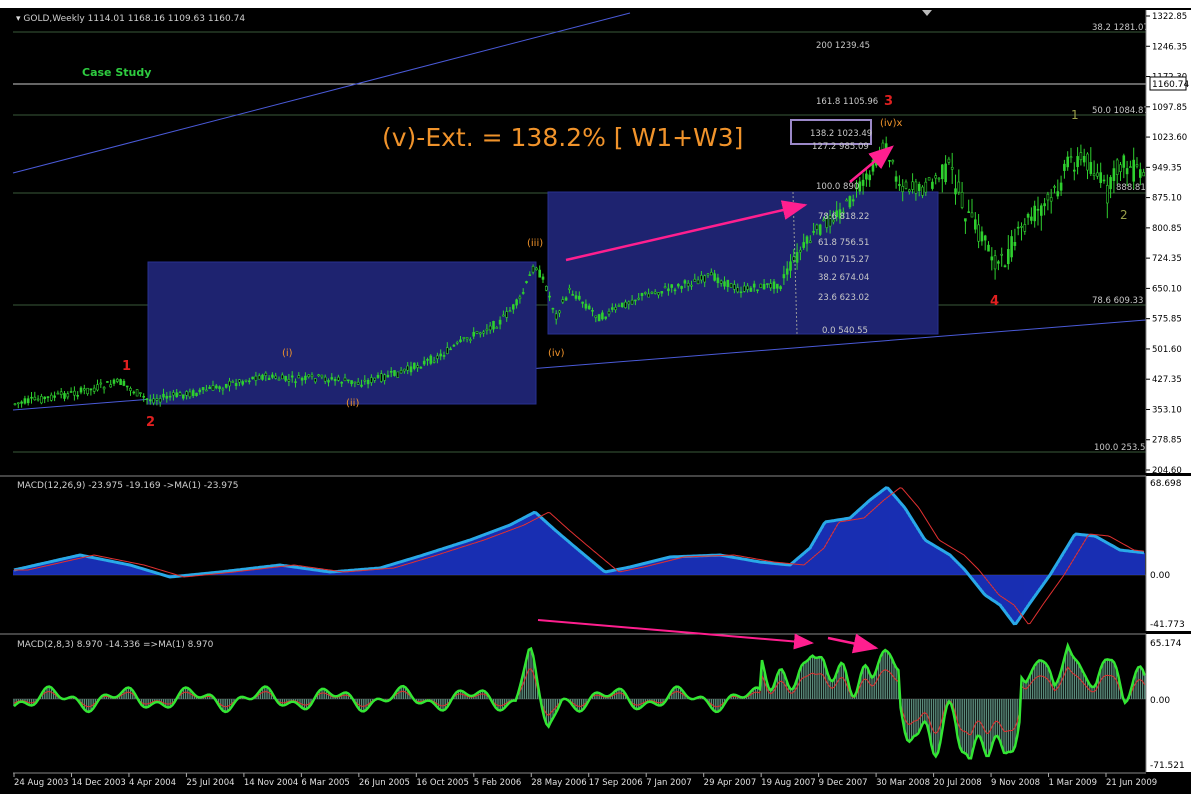  What do you see at coordinates (616, 783) in the screenshot?
I see `time-axis-label: 17 Sep 2006` at bounding box center [616, 783].